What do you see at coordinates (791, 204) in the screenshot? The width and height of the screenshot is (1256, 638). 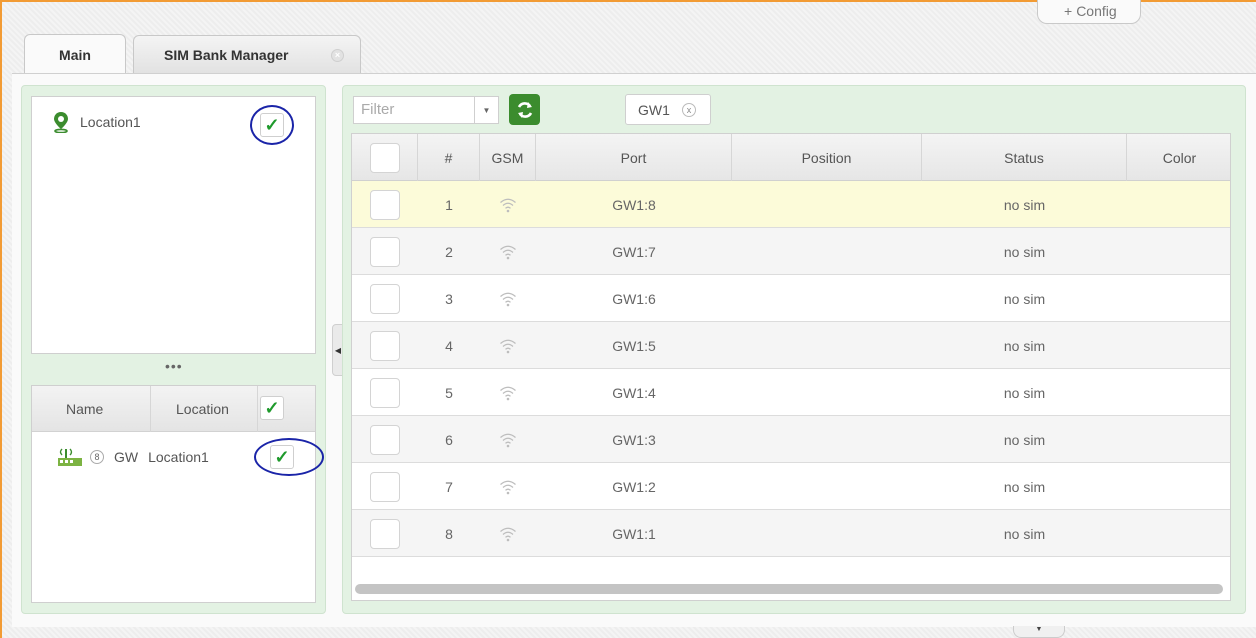 I see `table-row: 1 GW1:8 no sim` at bounding box center [791, 204].